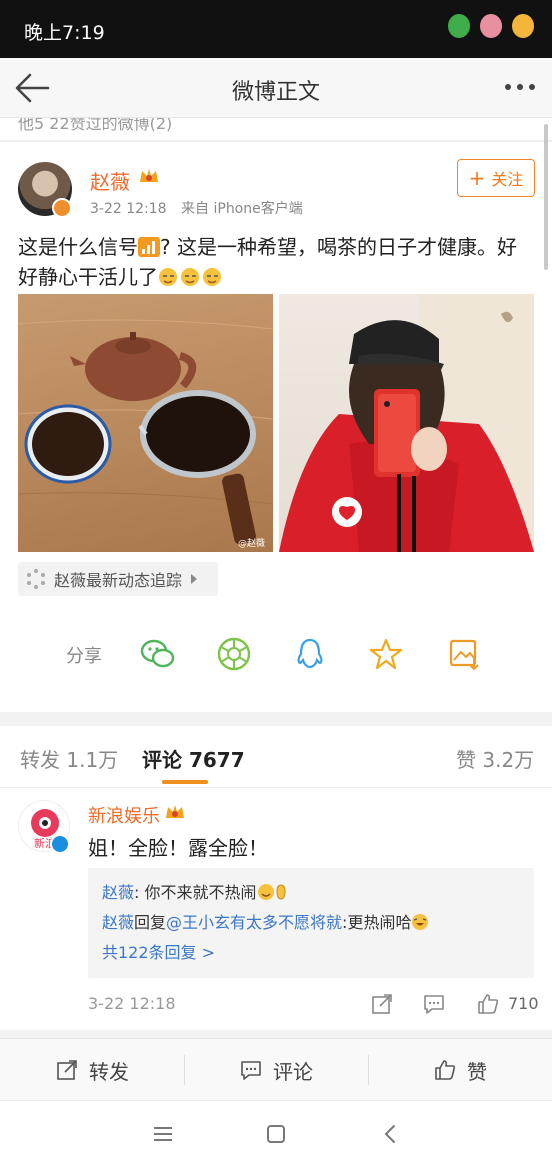 This screenshot has width=552, height=1166. What do you see at coordinates (190, 277) in the screenshot?
I see `tearful-emoji-icon` at bounding box center [190, 277].